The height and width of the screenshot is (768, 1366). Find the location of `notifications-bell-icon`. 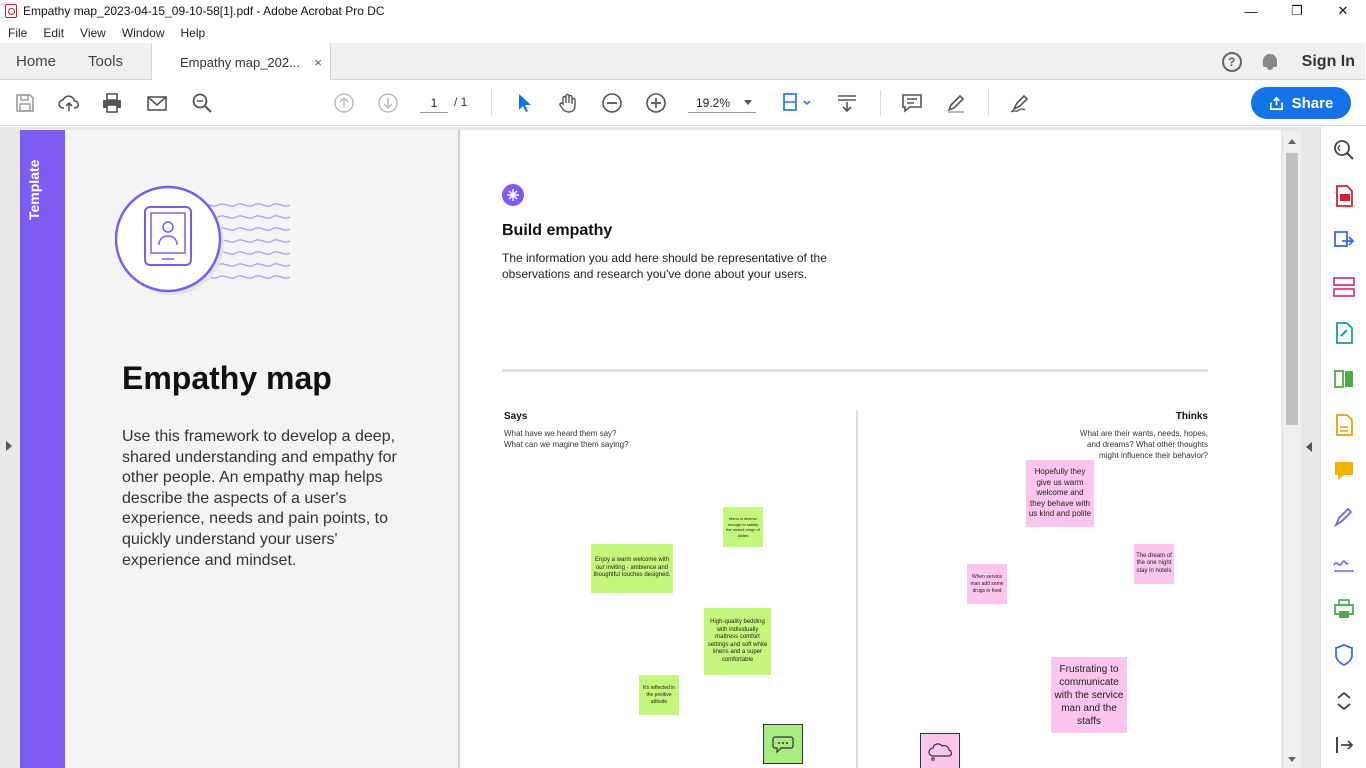

notifications-bell-icon is located at coordinates (1270, 62).